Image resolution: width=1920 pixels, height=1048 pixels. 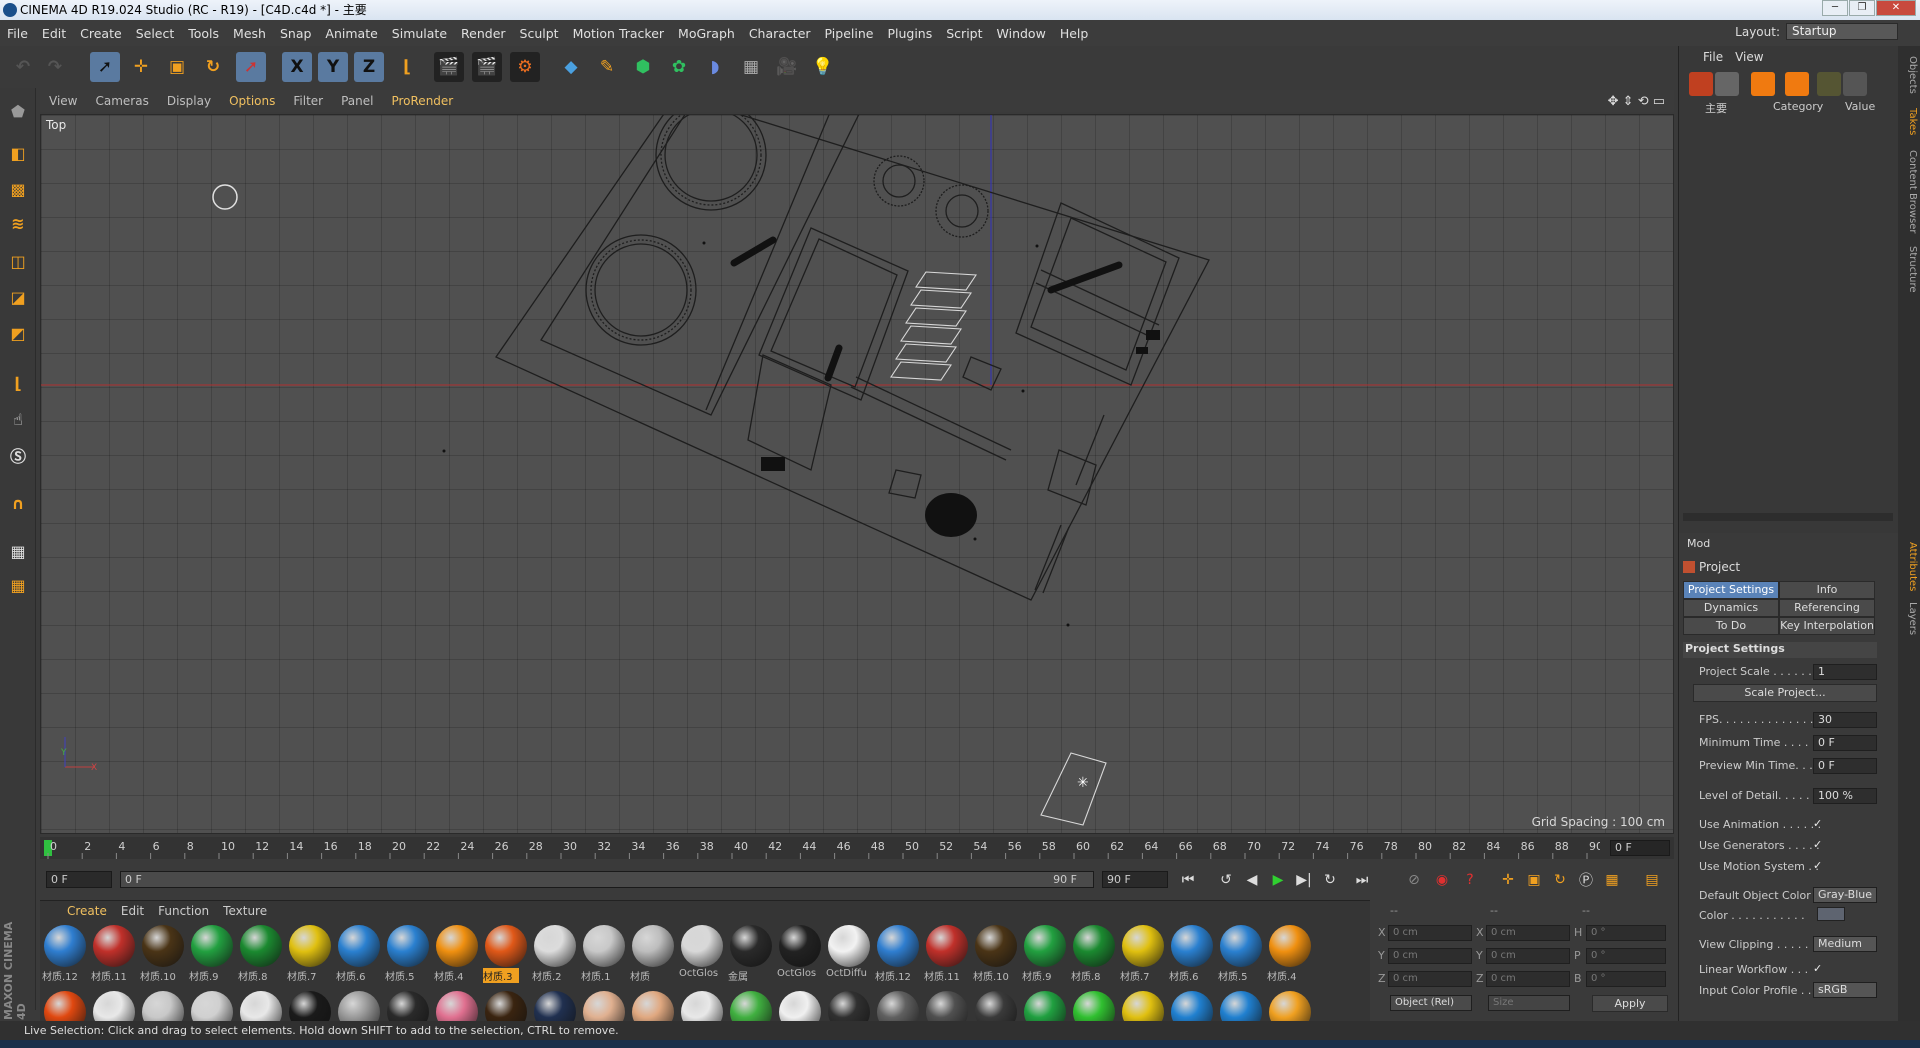 What do you see at coordinates (18, 189) in the screenshot?
I see `texture-mode-icon: ▩` at bounding box center [18, 189].